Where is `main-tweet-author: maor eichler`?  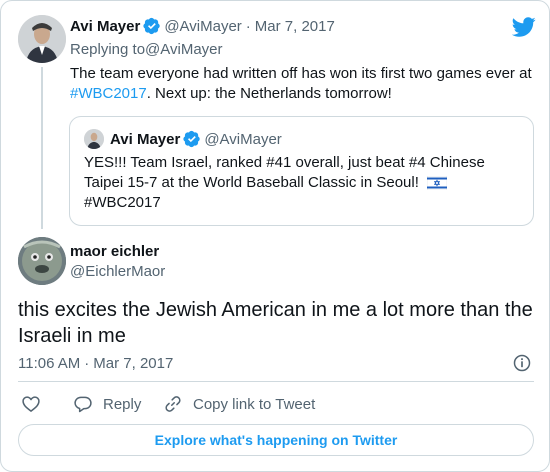
main-tweet-author: maor eichler is located at coordinates (114, 251).